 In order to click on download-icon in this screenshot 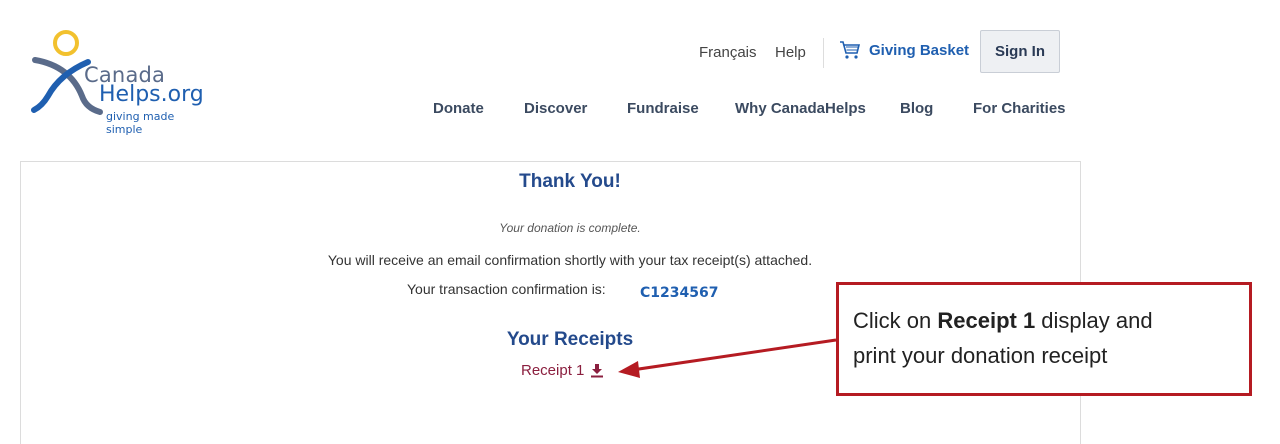, I will do `click(597, 371)`.